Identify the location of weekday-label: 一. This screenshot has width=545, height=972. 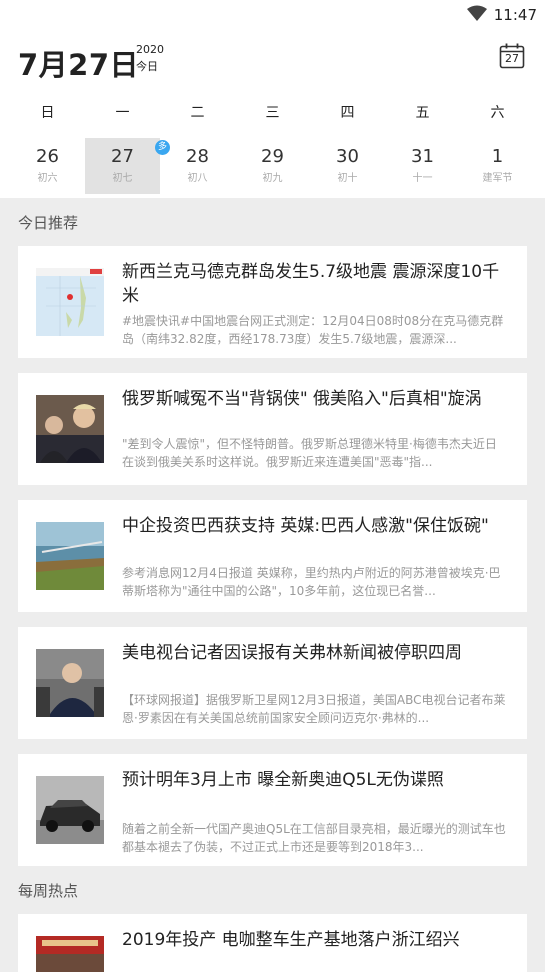
(122, 113).